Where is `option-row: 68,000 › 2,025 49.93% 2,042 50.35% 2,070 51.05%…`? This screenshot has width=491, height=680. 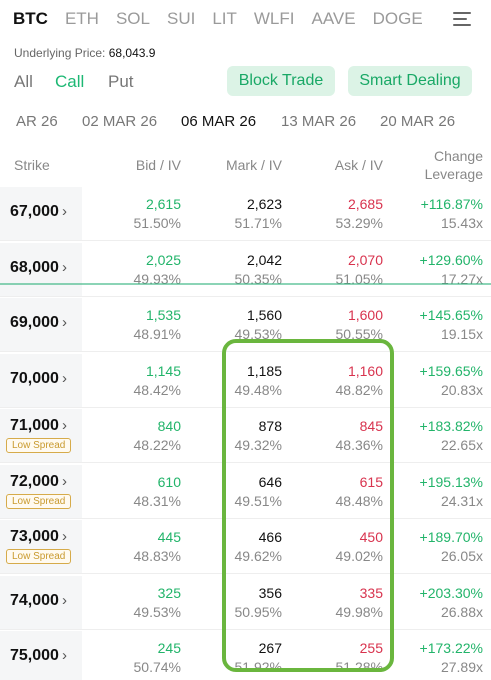
option-row: 68,000 › 2,025 49.93% 2,042 50.35% 2,070 51.05%… is located at coordinates (245, 269).